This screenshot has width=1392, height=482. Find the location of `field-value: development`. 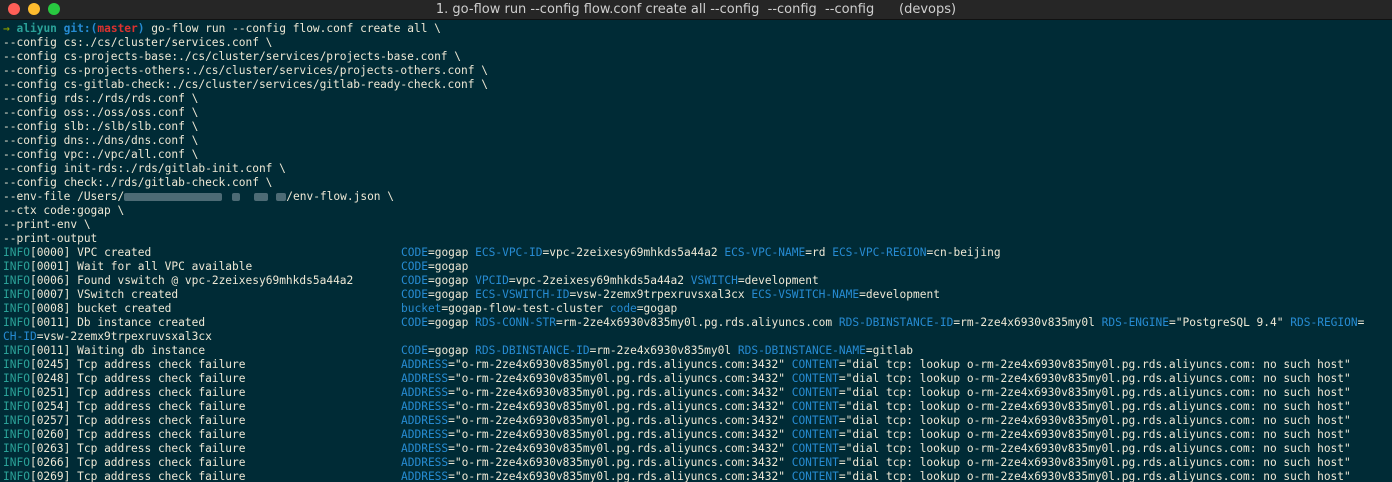

field-value: development is located at coordinates (902, 294).